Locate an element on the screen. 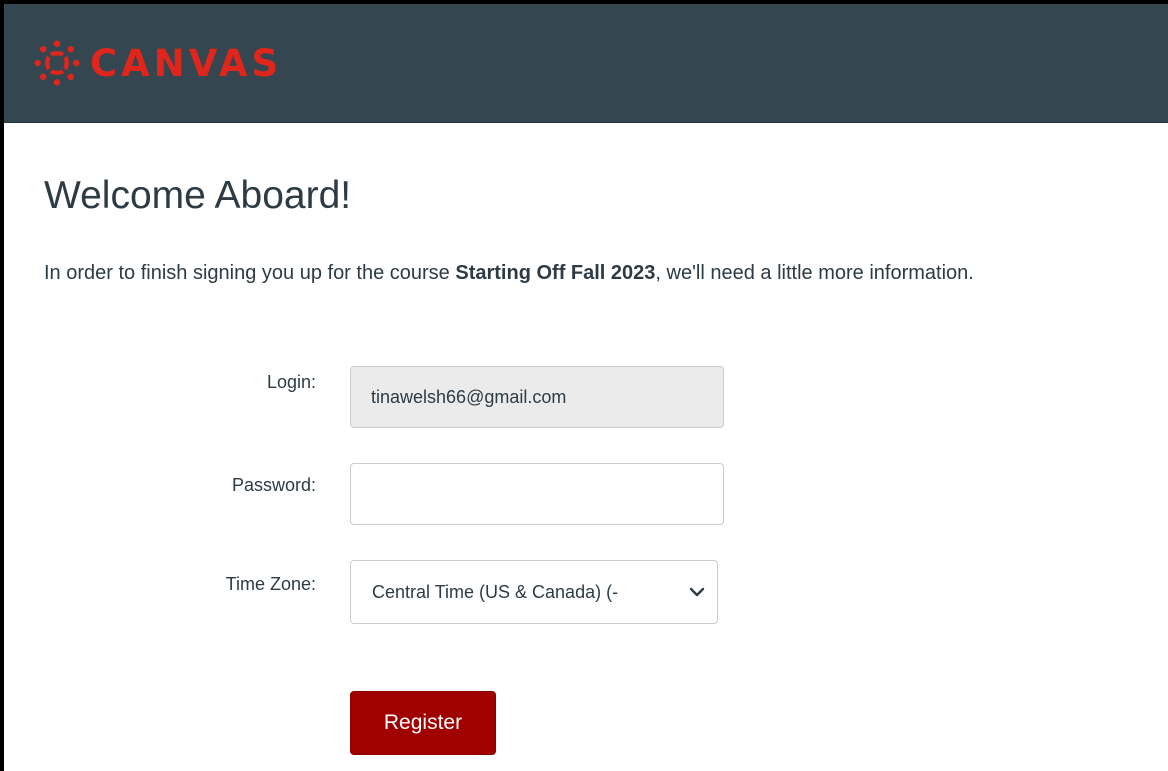 This screenshot has width=1168, height=771. login-label: Login: is located at coordinates (291, 382).